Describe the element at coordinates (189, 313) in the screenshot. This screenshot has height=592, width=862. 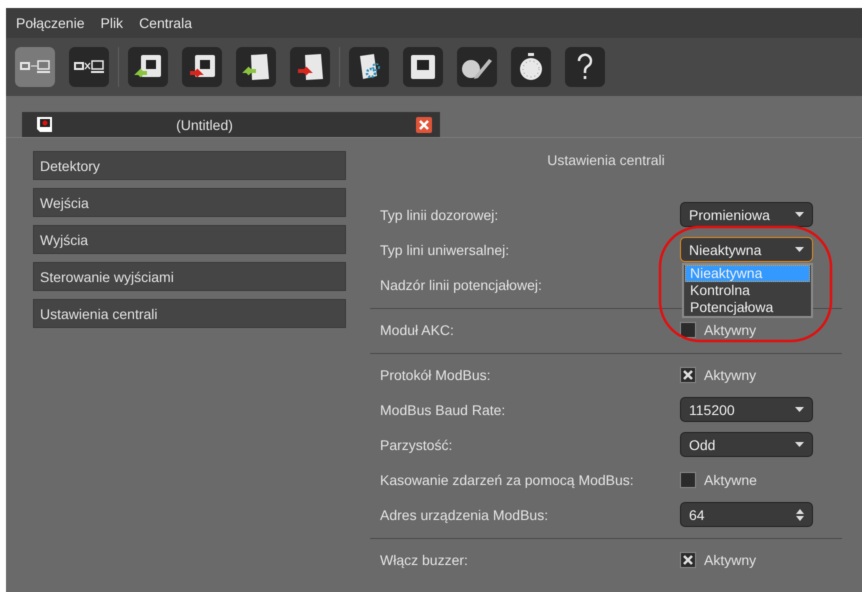
I see `sidebar-item: Ustawienia centrali` at that location.